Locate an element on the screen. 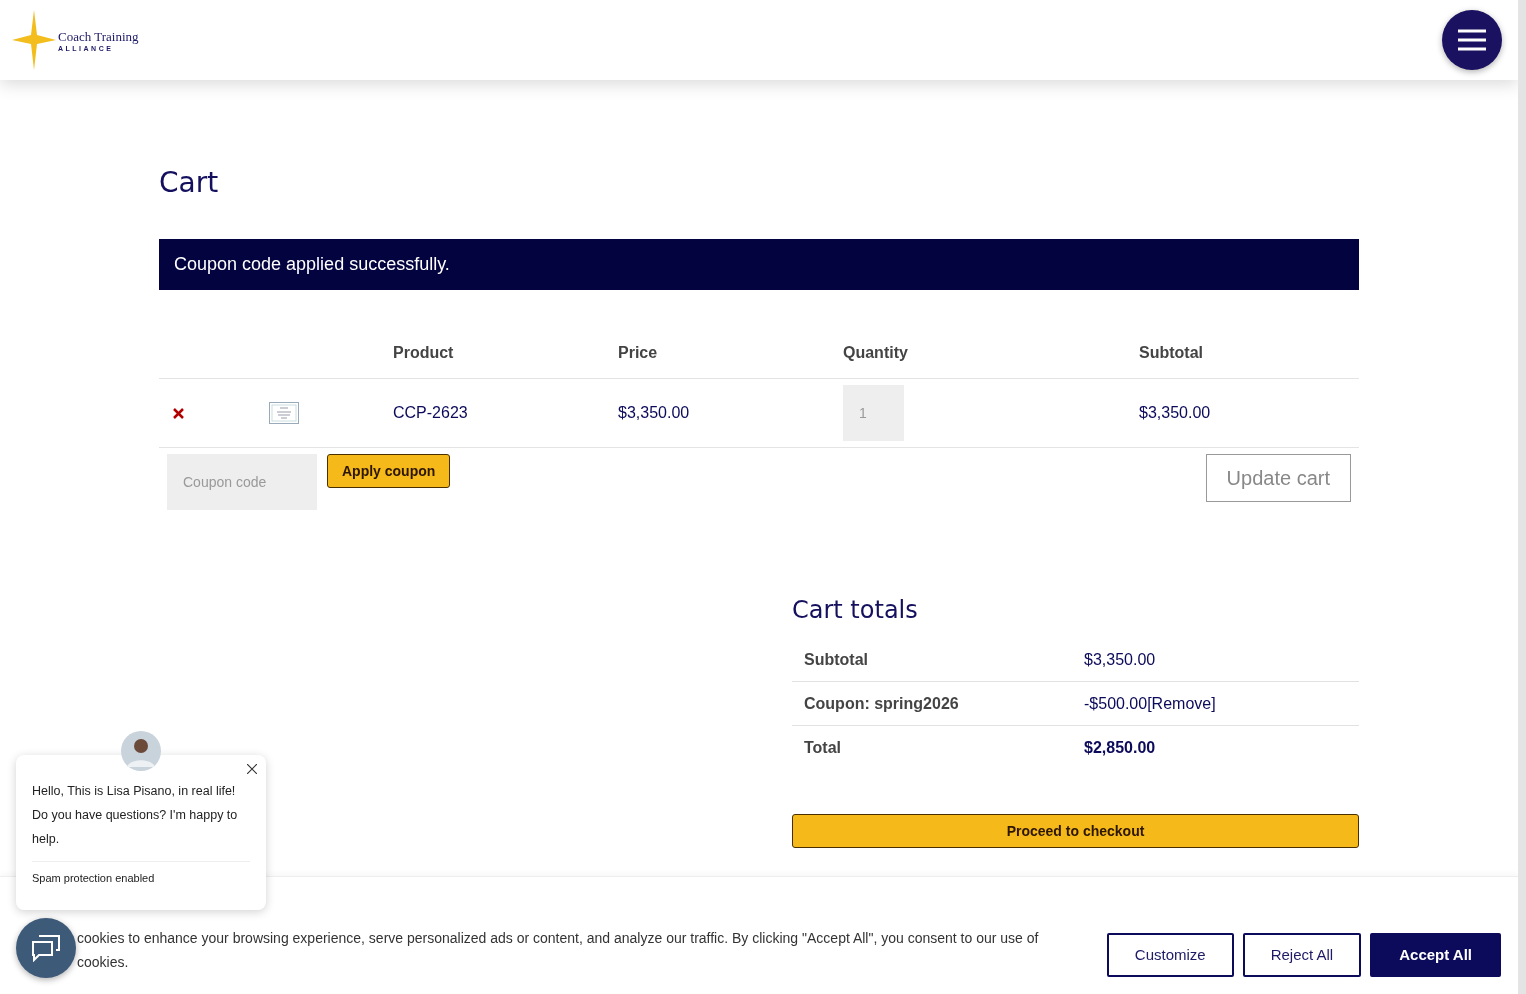 This screenshot has width=1526, height=994. checkout-button: Proceed to checkout is located at coordinates (1075, 831).